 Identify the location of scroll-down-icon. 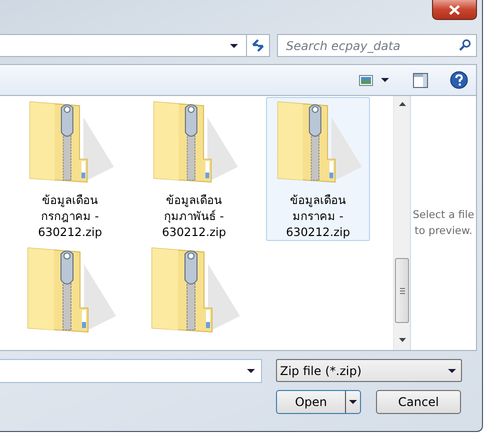
(402, 340).